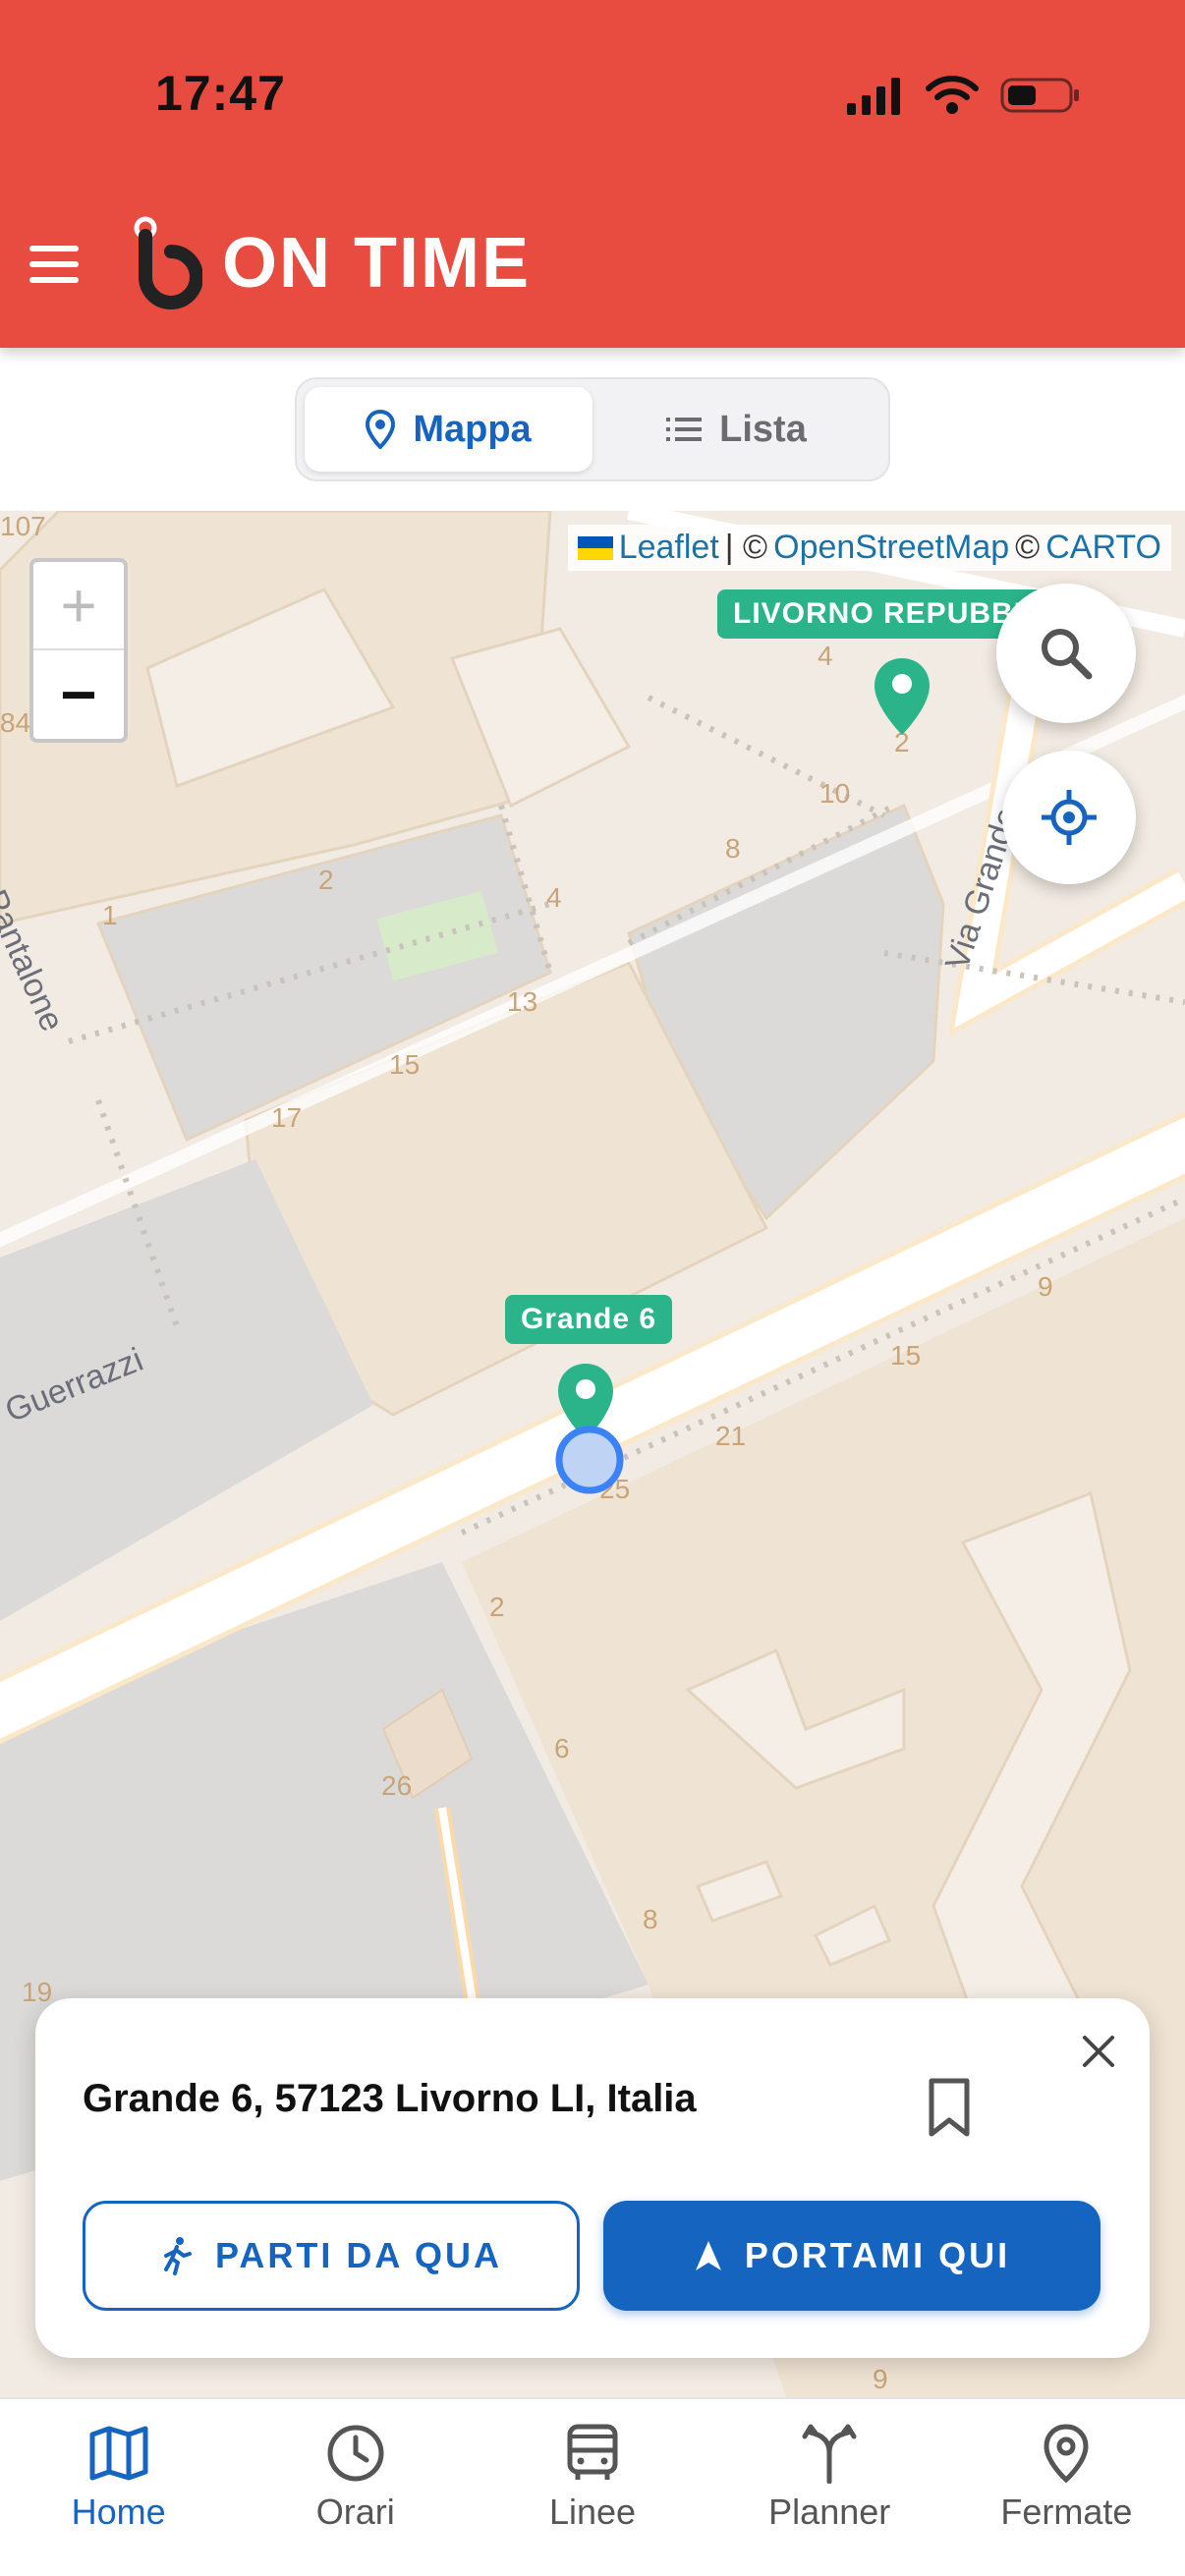 Image resolution: width=1185 pixels, height=2576 pixels. Describe the element at coordinates (830, 2487) in the screenshot. I see `nav-planner: Planner` at that location.